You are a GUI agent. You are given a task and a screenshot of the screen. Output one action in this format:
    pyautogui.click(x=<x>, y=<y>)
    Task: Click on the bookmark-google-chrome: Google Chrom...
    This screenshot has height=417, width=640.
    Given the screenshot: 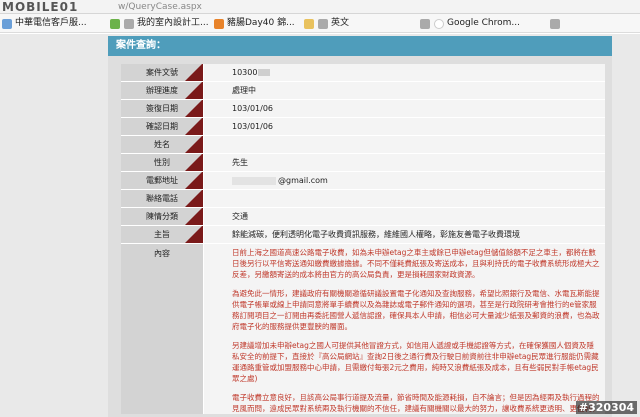 What is the action you would take?
    pyautogui.click(x=477, y=23)
    